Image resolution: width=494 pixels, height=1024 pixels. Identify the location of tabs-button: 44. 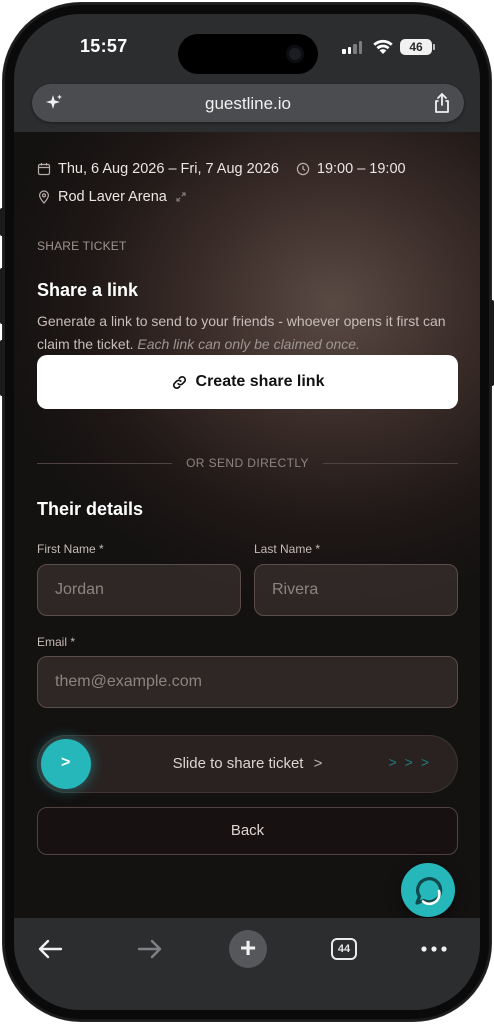
(344, 949).